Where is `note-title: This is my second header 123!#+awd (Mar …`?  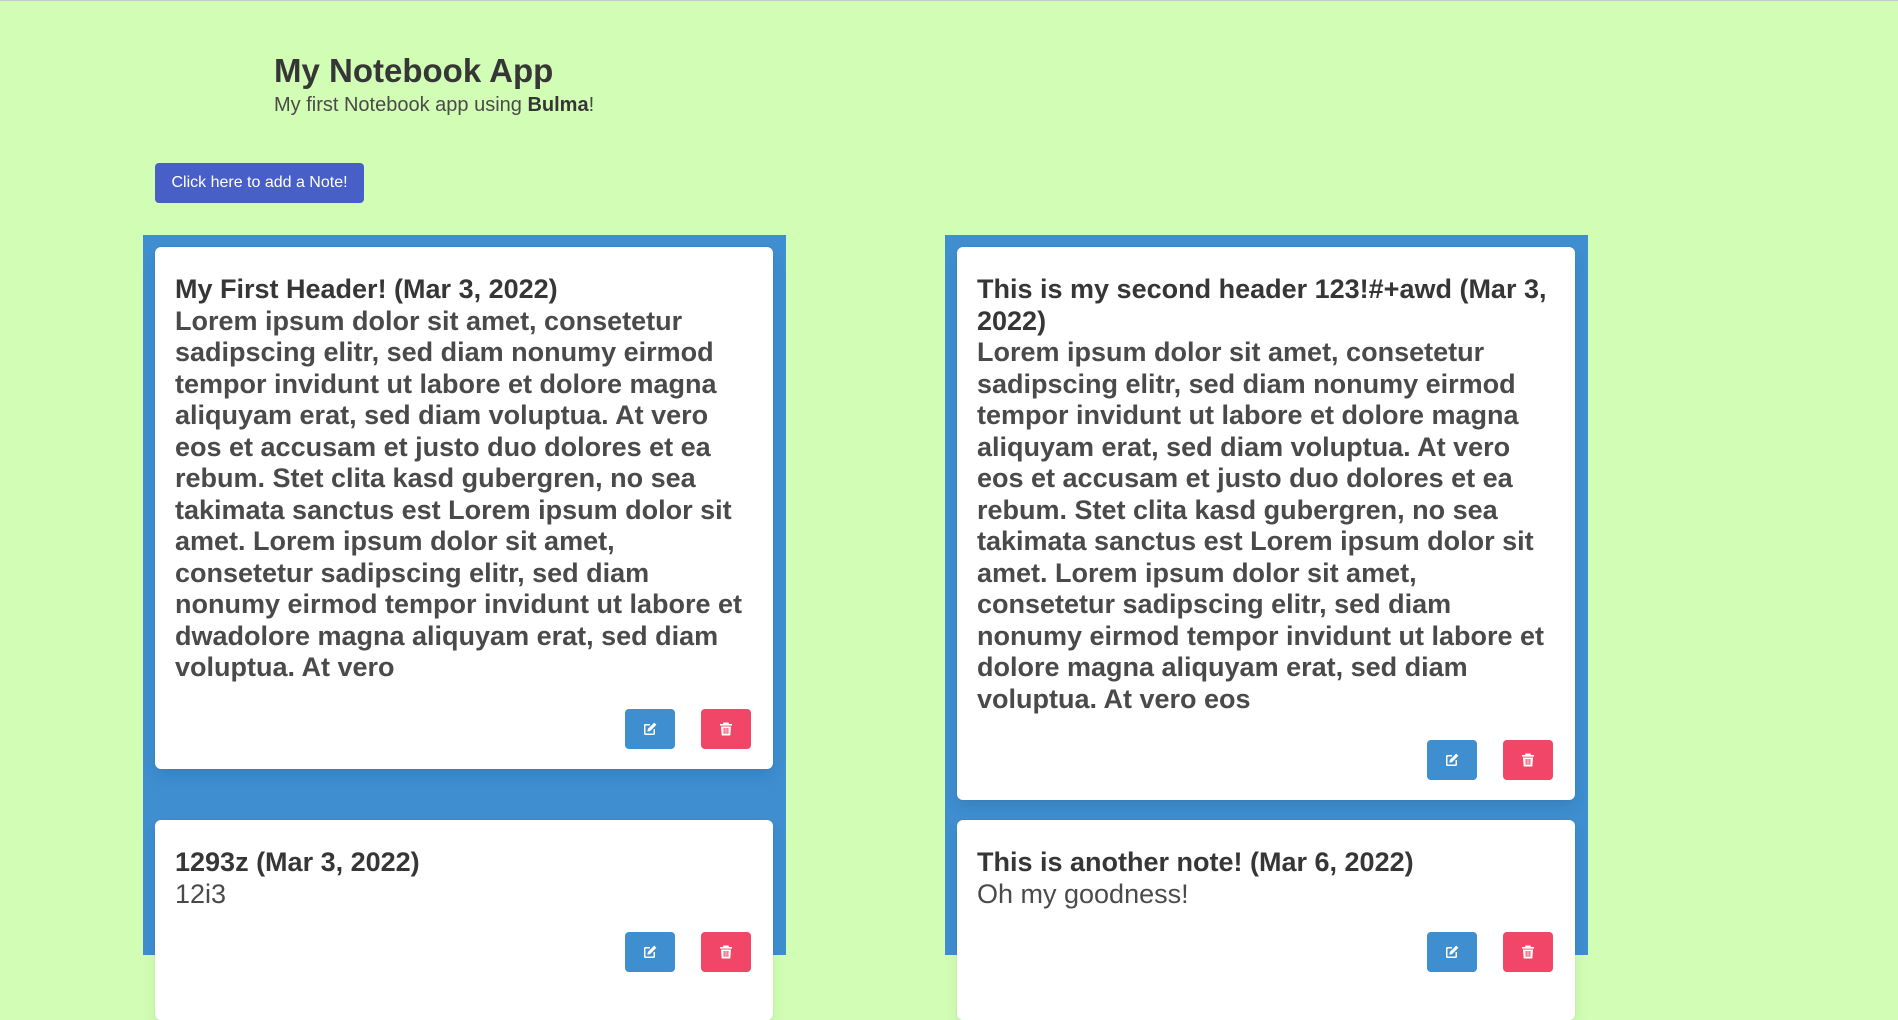 note-title: This is my second header 123!#+awd (Mar … is located at coordinates (1262, 305).